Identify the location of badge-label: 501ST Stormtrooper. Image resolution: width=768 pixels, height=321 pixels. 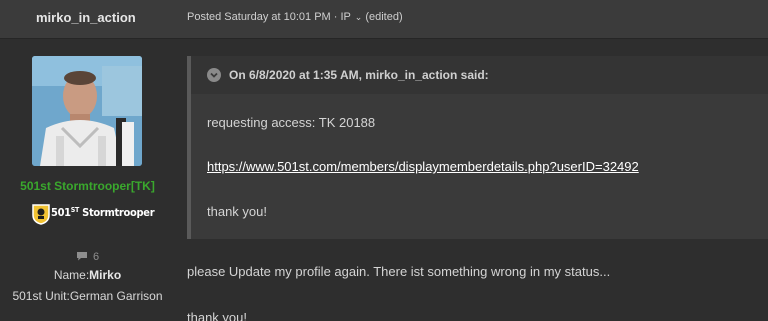
(103, 212).